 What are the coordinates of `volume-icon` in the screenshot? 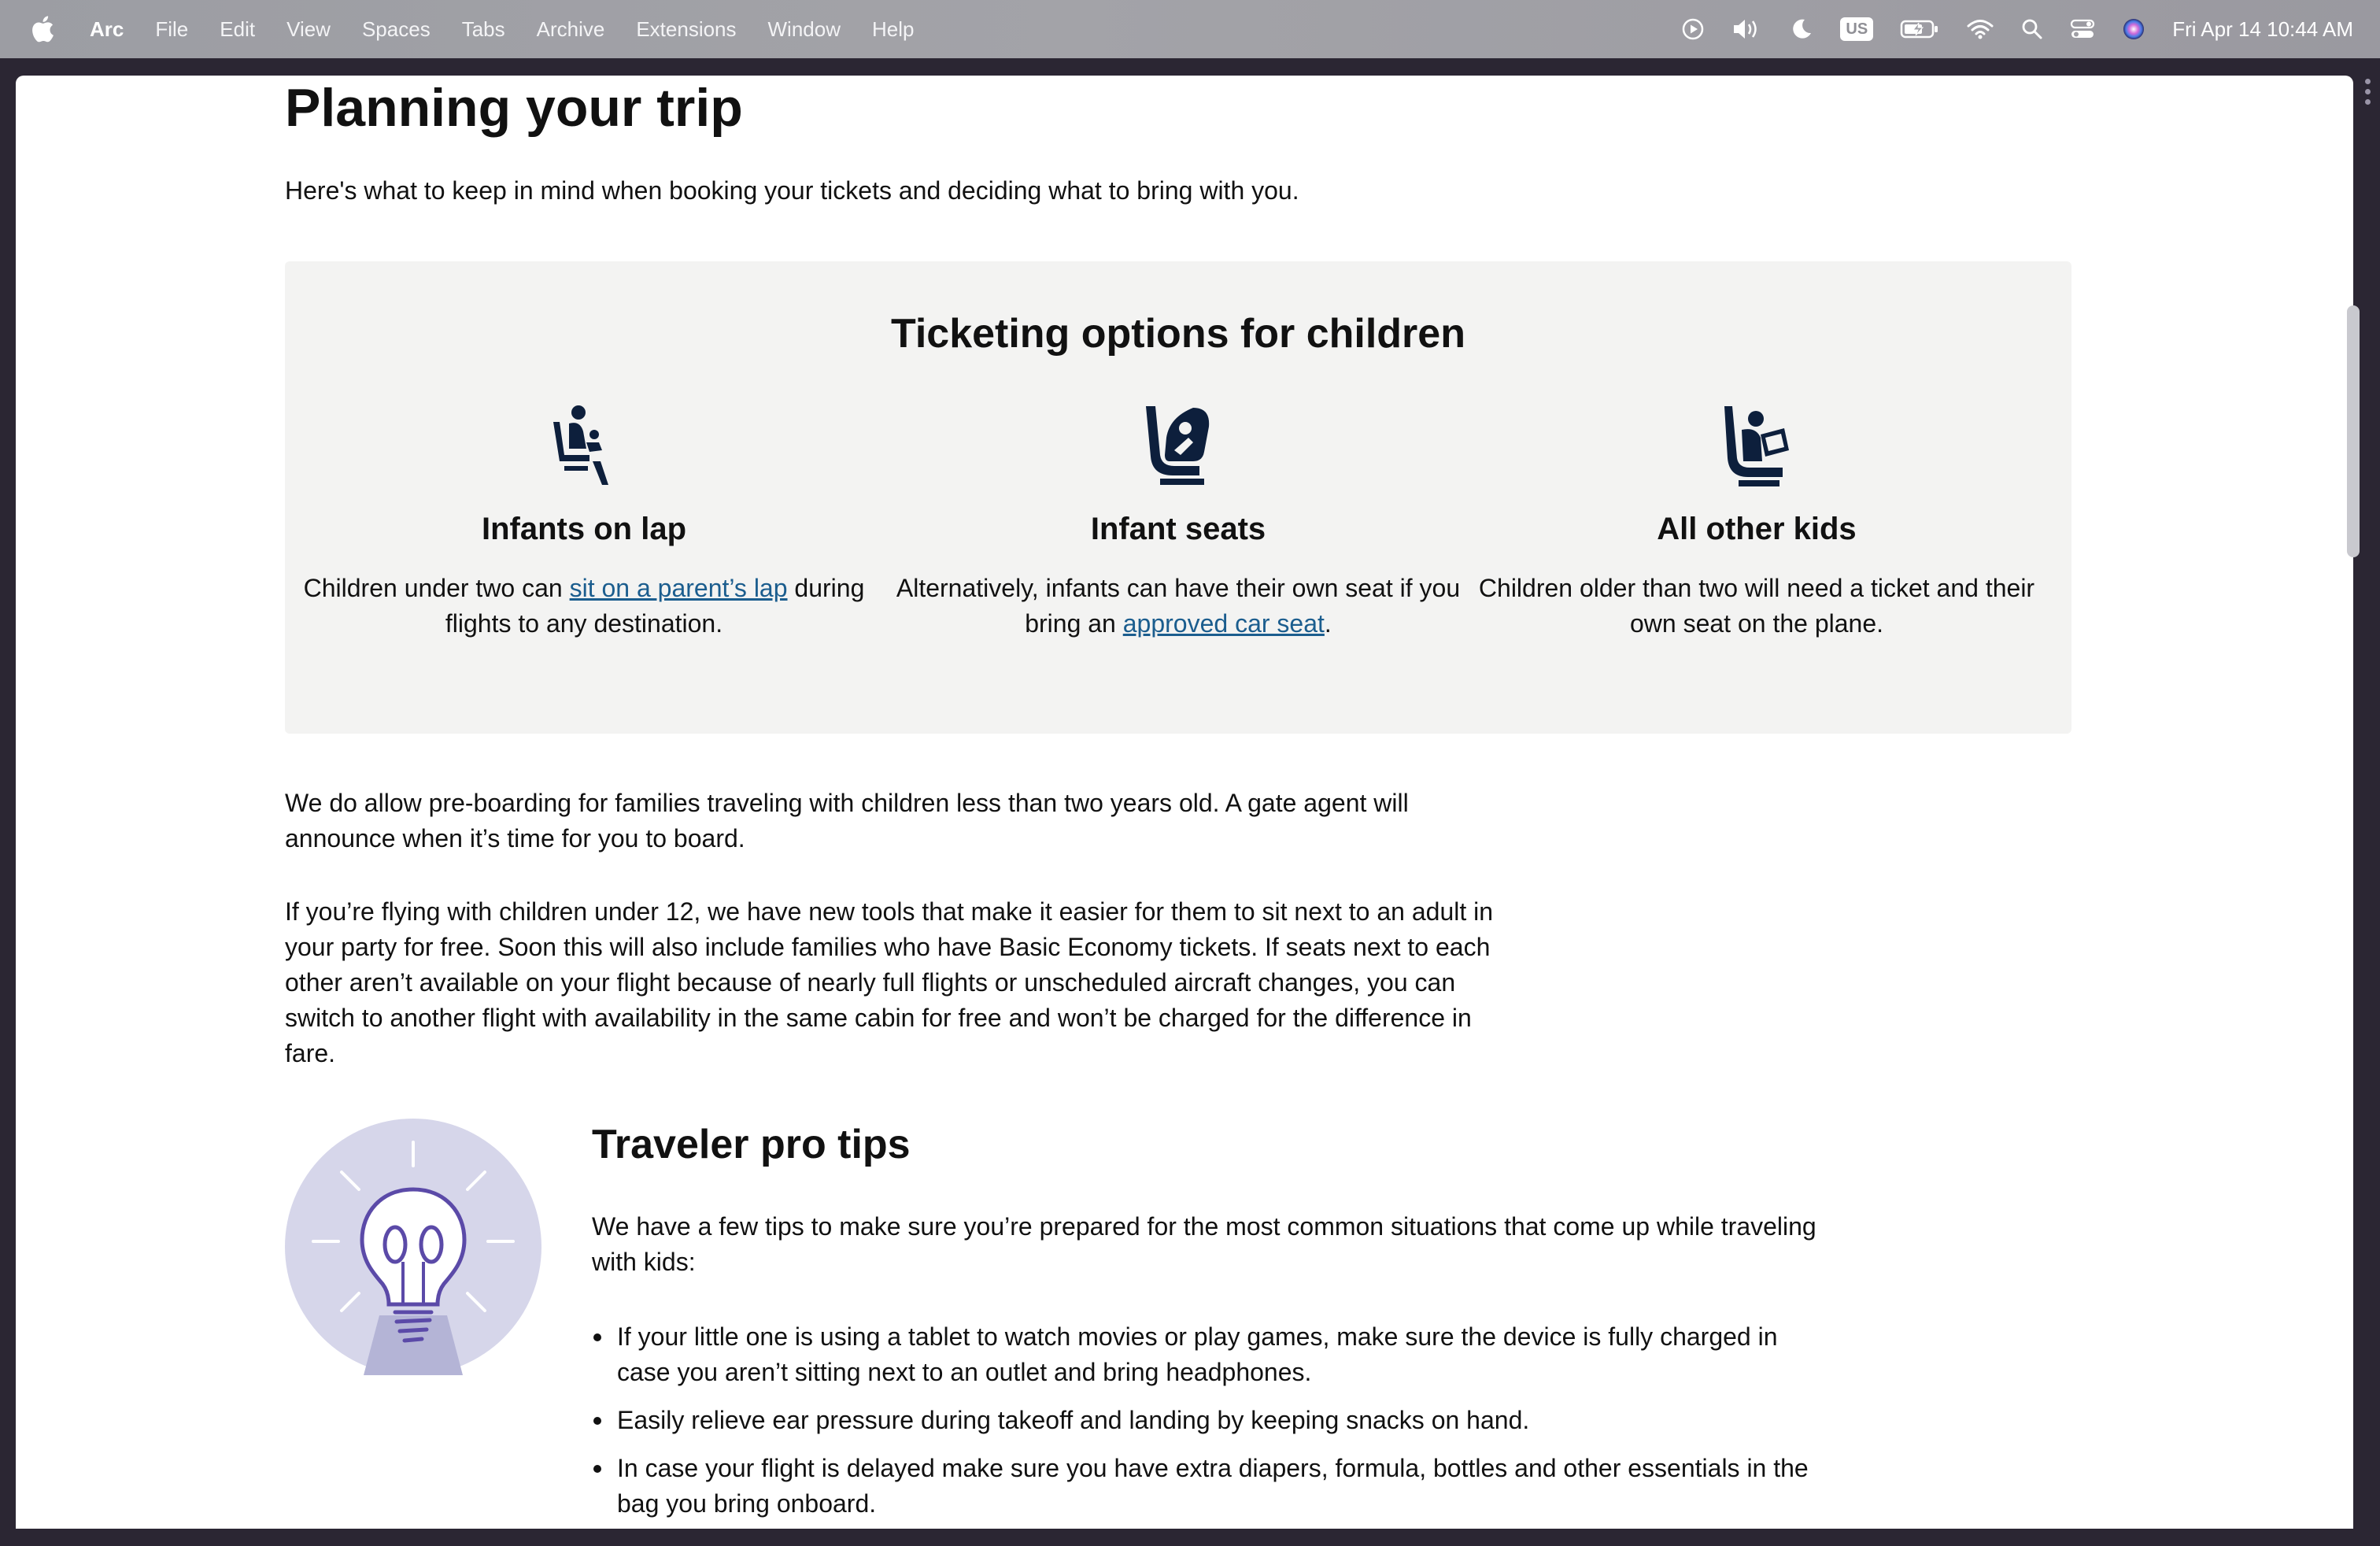 It's located at (1747, 29).